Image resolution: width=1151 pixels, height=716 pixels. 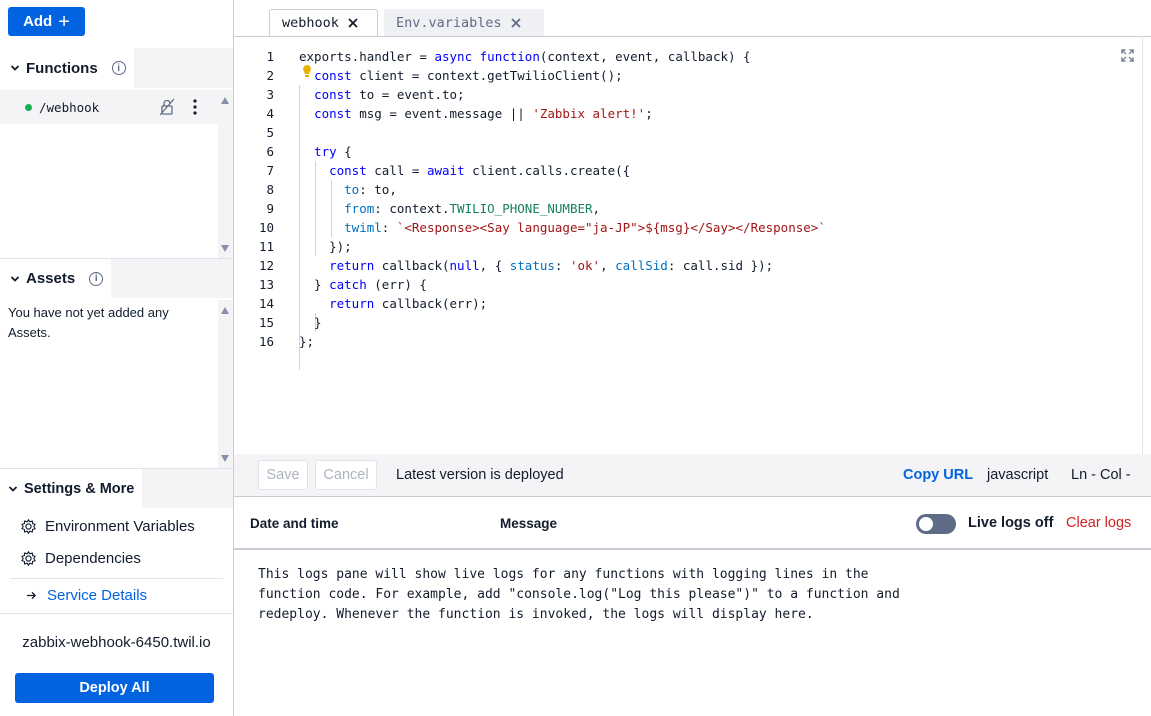 What do you see at coordinates (120, 526) in the screenshot?
I see `environment-variables-label: Environment Variables` at bounding box center [120, 526].